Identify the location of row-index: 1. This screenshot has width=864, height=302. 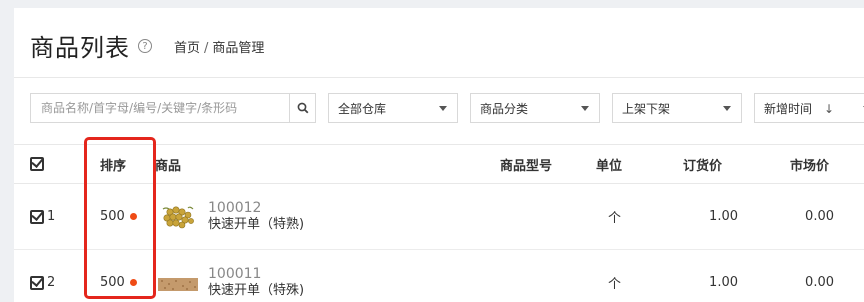
(51, 216).